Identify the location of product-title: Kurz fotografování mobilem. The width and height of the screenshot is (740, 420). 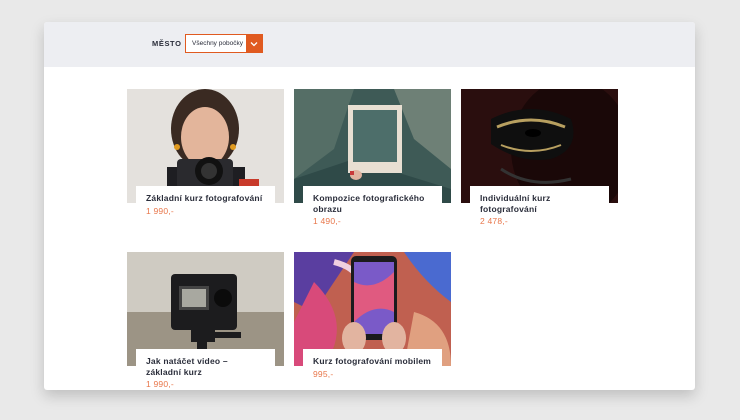
(372, 361).